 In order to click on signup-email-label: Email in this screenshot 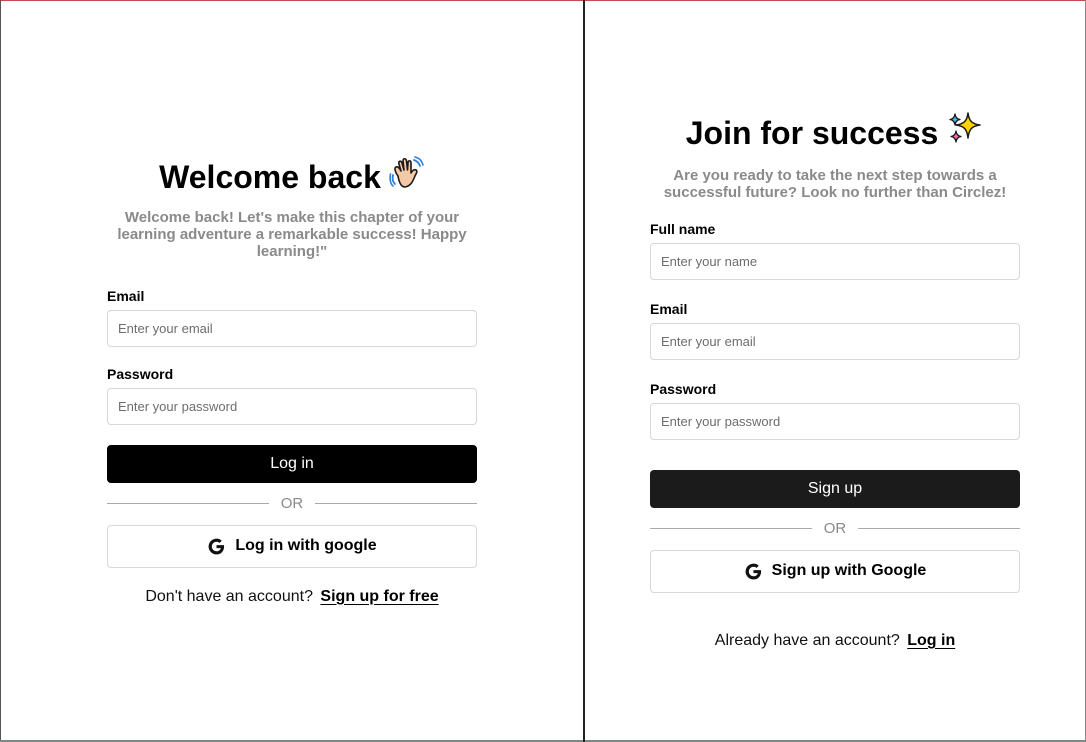, I will do `click(669, 308)`.